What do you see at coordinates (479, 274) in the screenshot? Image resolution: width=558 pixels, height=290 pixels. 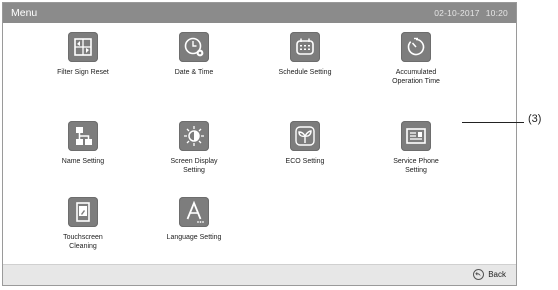 I see `back-arrow-icon` at bounding box center [479, 274].